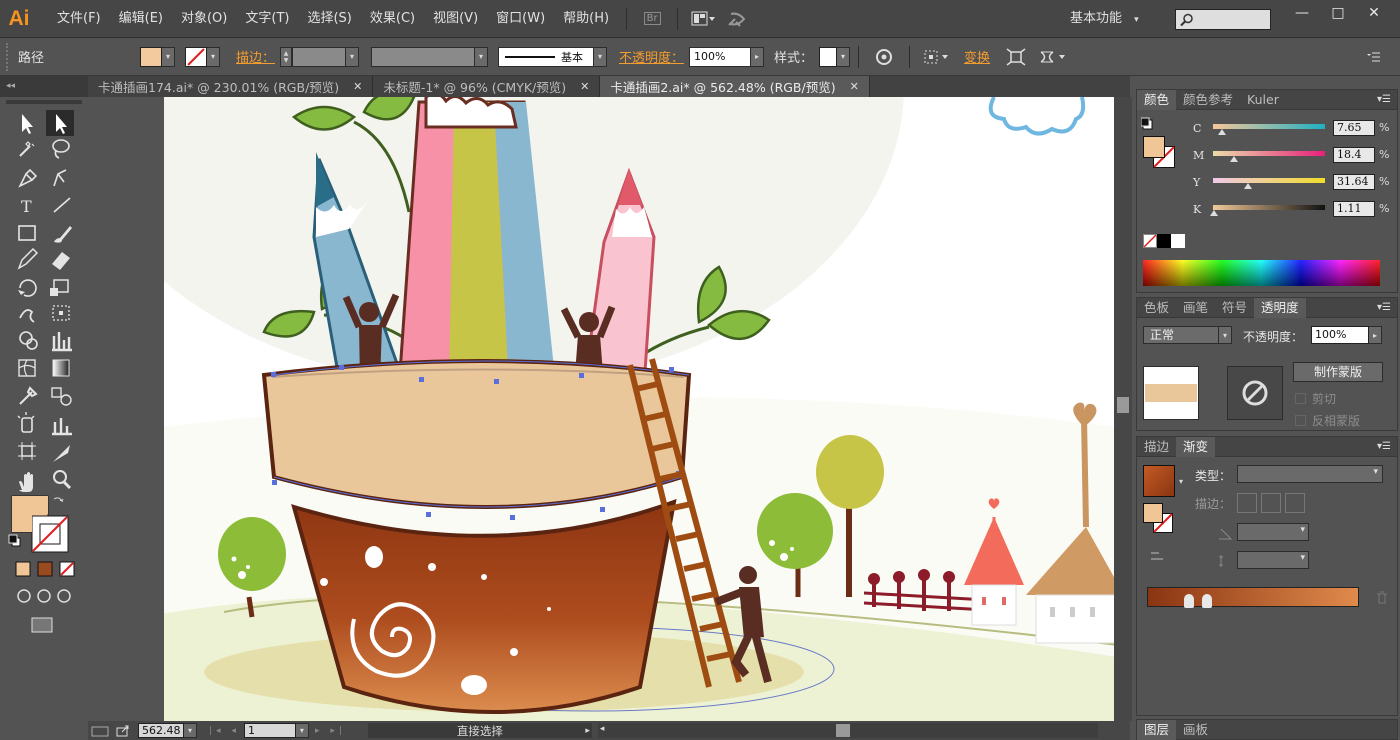 This screenshot has width=1400, height=740. I want to click on slider-black-track, so click(1269, 207).